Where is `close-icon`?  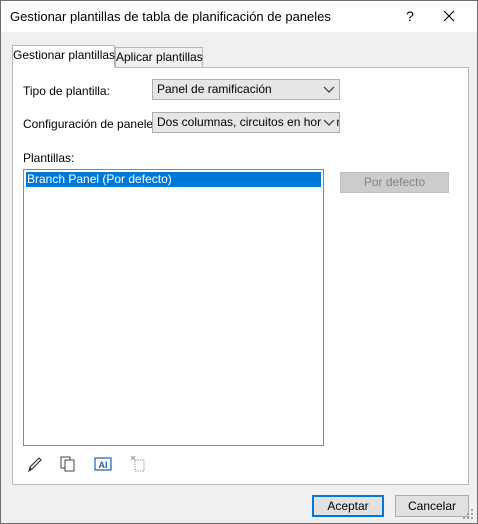 close-icon is located at coordinates (449, 16).